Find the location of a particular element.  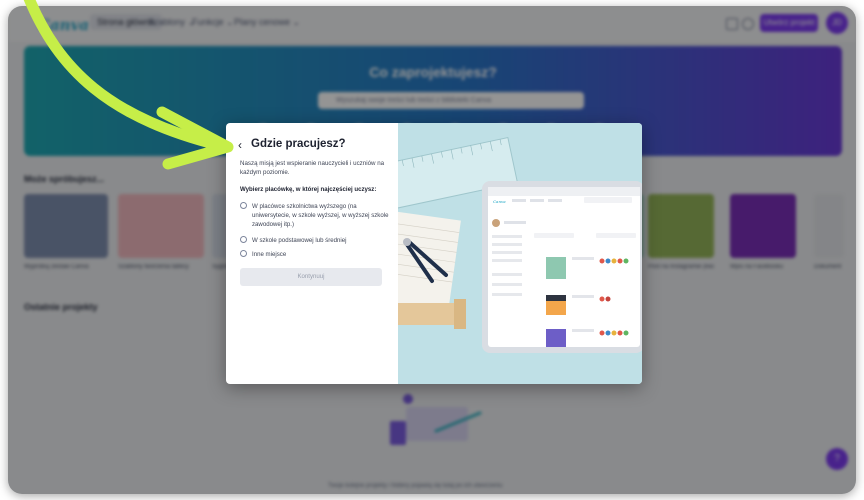

desk-photo: Canva is located at coordinates (520, 253).